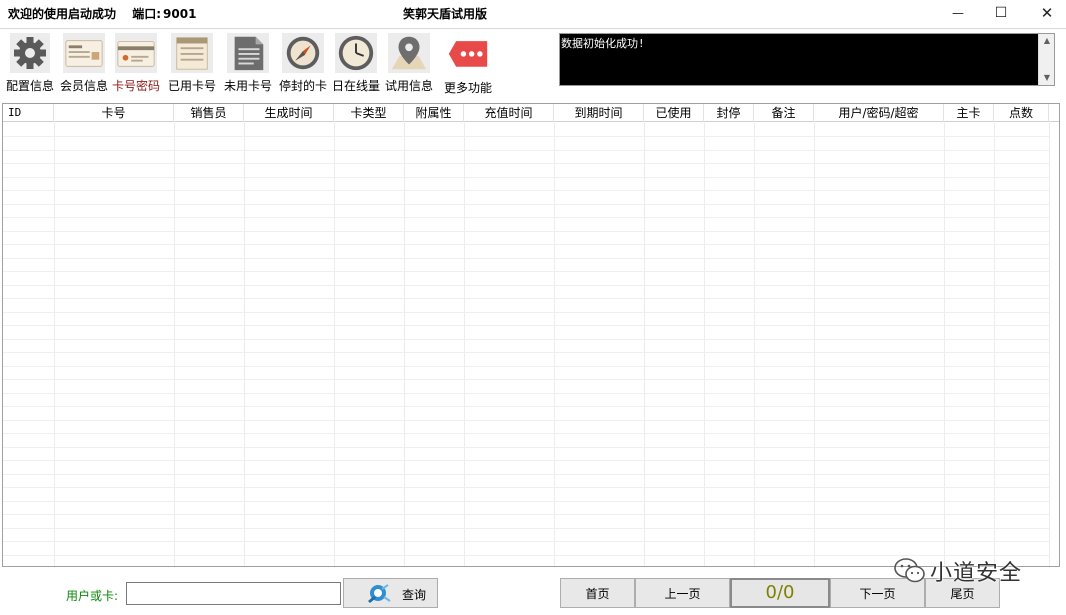 The image size is (1066, 615). I want to click on log-text: 数据初始化成功!, so click(603, 43).